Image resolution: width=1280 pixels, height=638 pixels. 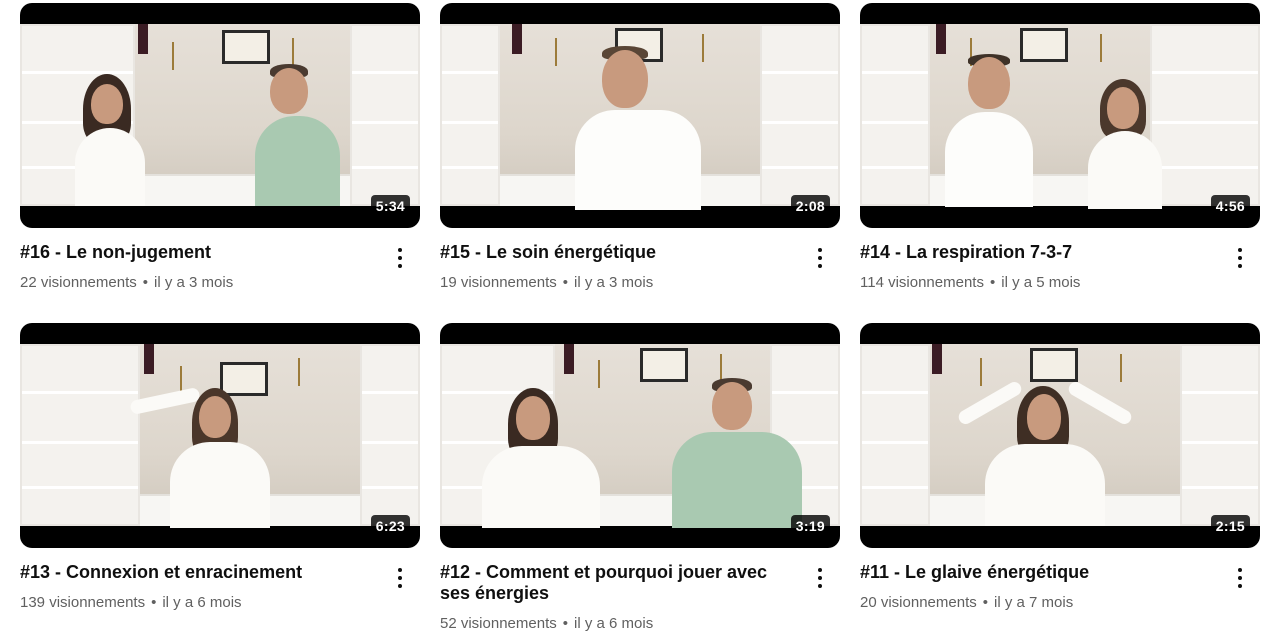 I want to click on video-stats: 22 visionnements • il y a 3 mois, so click(x=200, y=282).